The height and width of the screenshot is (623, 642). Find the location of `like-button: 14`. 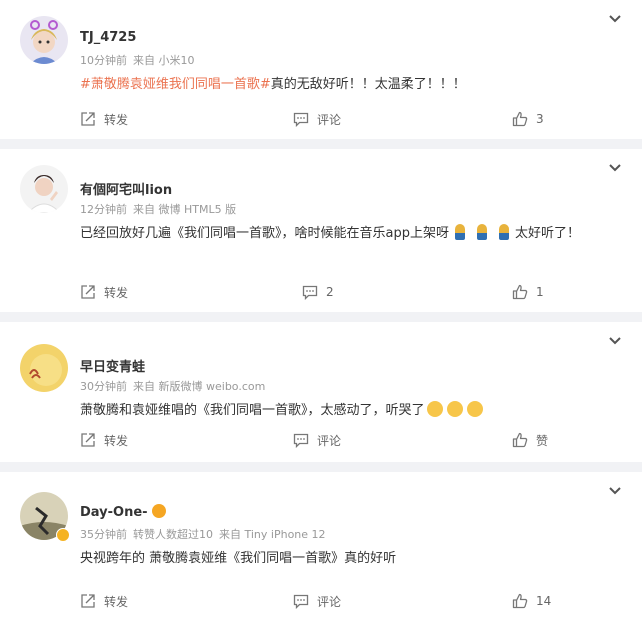

like-button: 14 is located at coordinates (531, 601).